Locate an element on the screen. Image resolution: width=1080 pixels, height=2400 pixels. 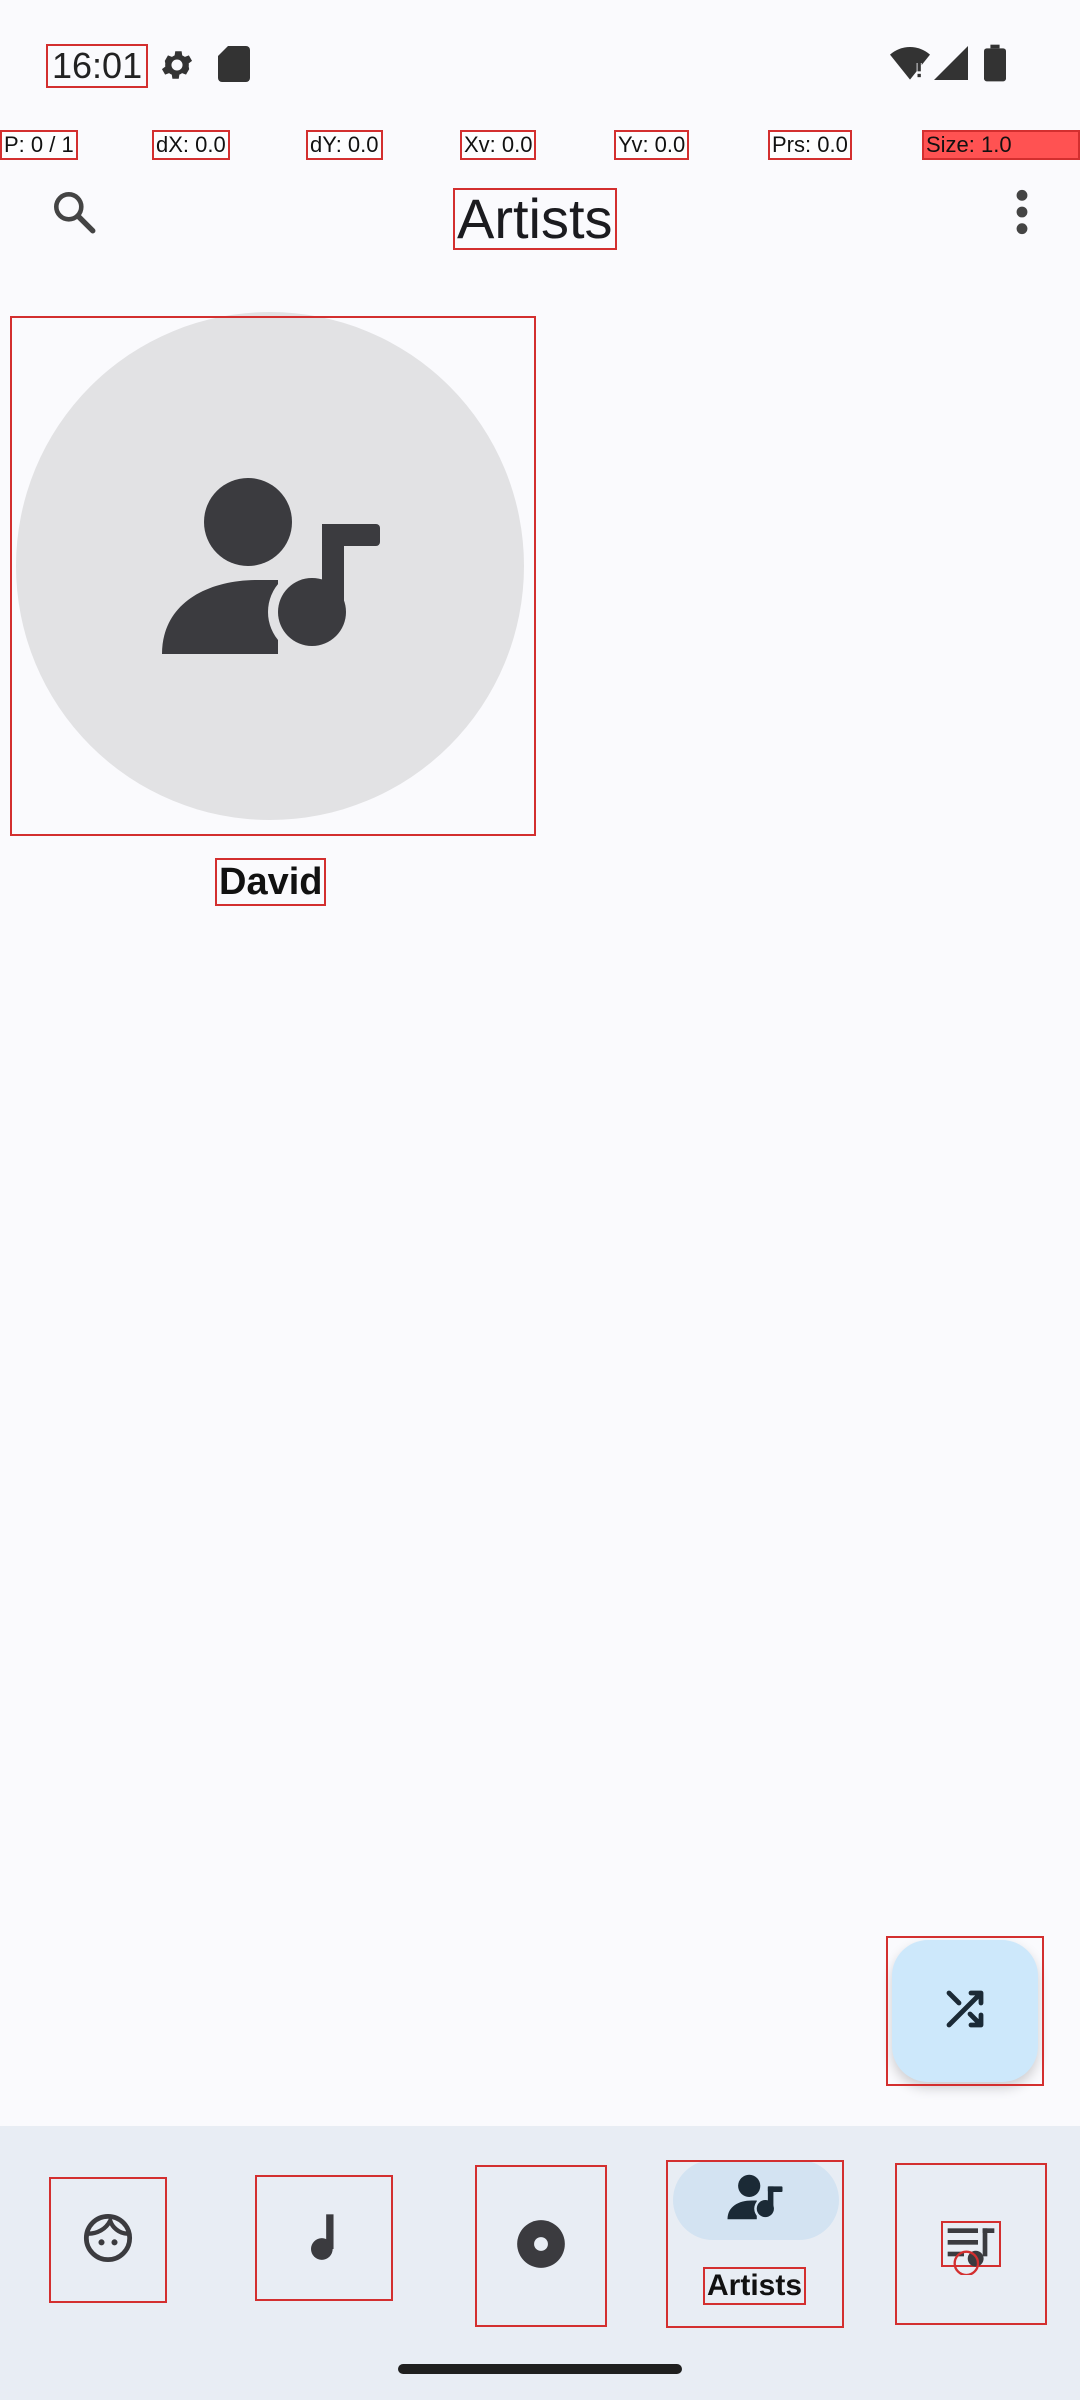
overlay-pressure: Prs: 0.0 is located at coordinates (810, 145).